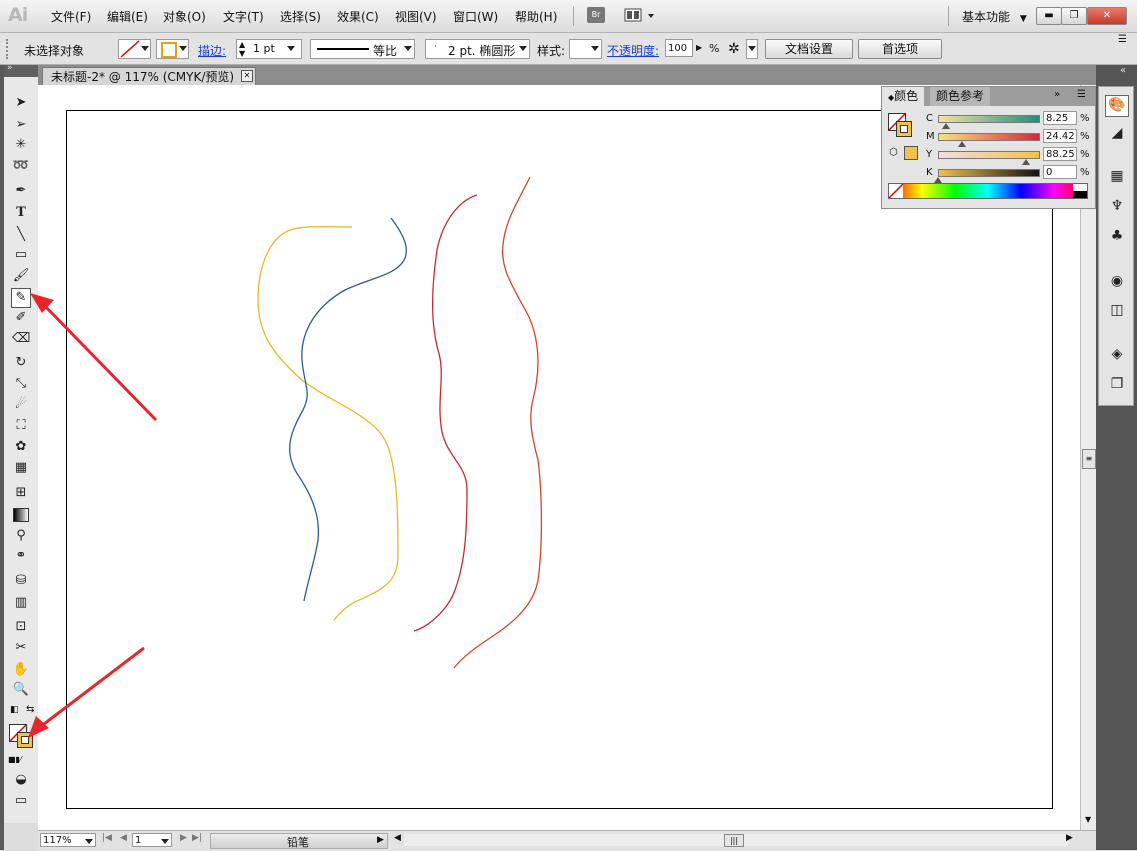  What do you see at coordinates (1060, 172) in the screenshot?
I see `channel-k-value: 0` at bounding box center [1060, 172].